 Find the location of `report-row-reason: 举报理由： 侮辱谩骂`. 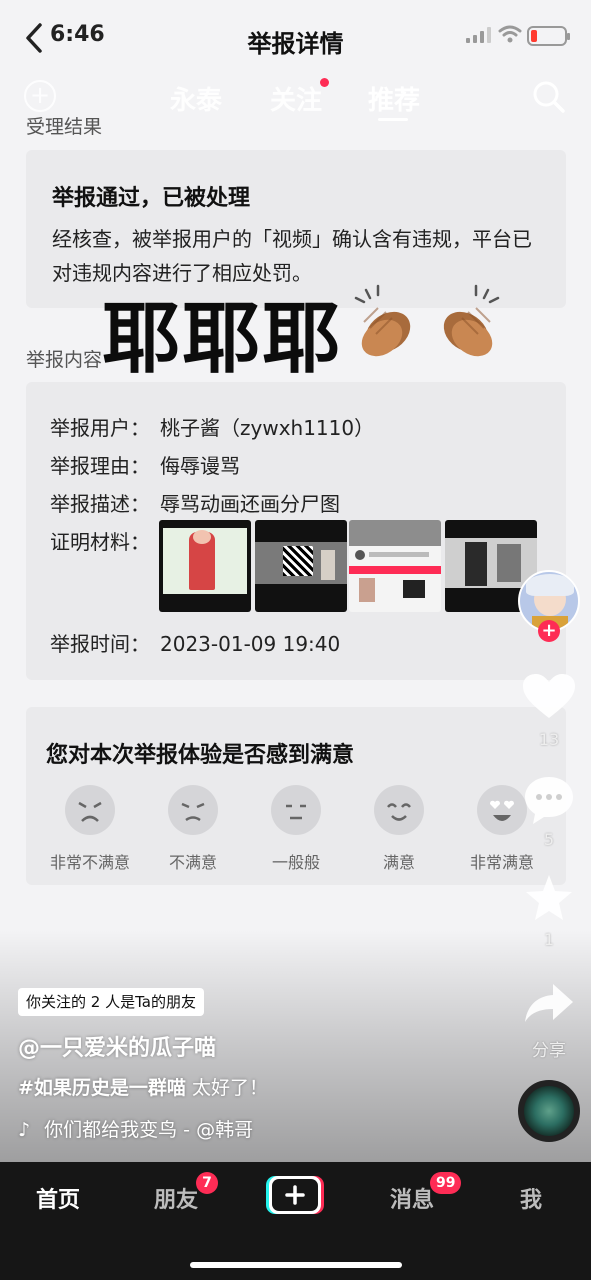

report-row-reason: 举报理由： 侮辱谩骂 is located at coordinates (145, 464).